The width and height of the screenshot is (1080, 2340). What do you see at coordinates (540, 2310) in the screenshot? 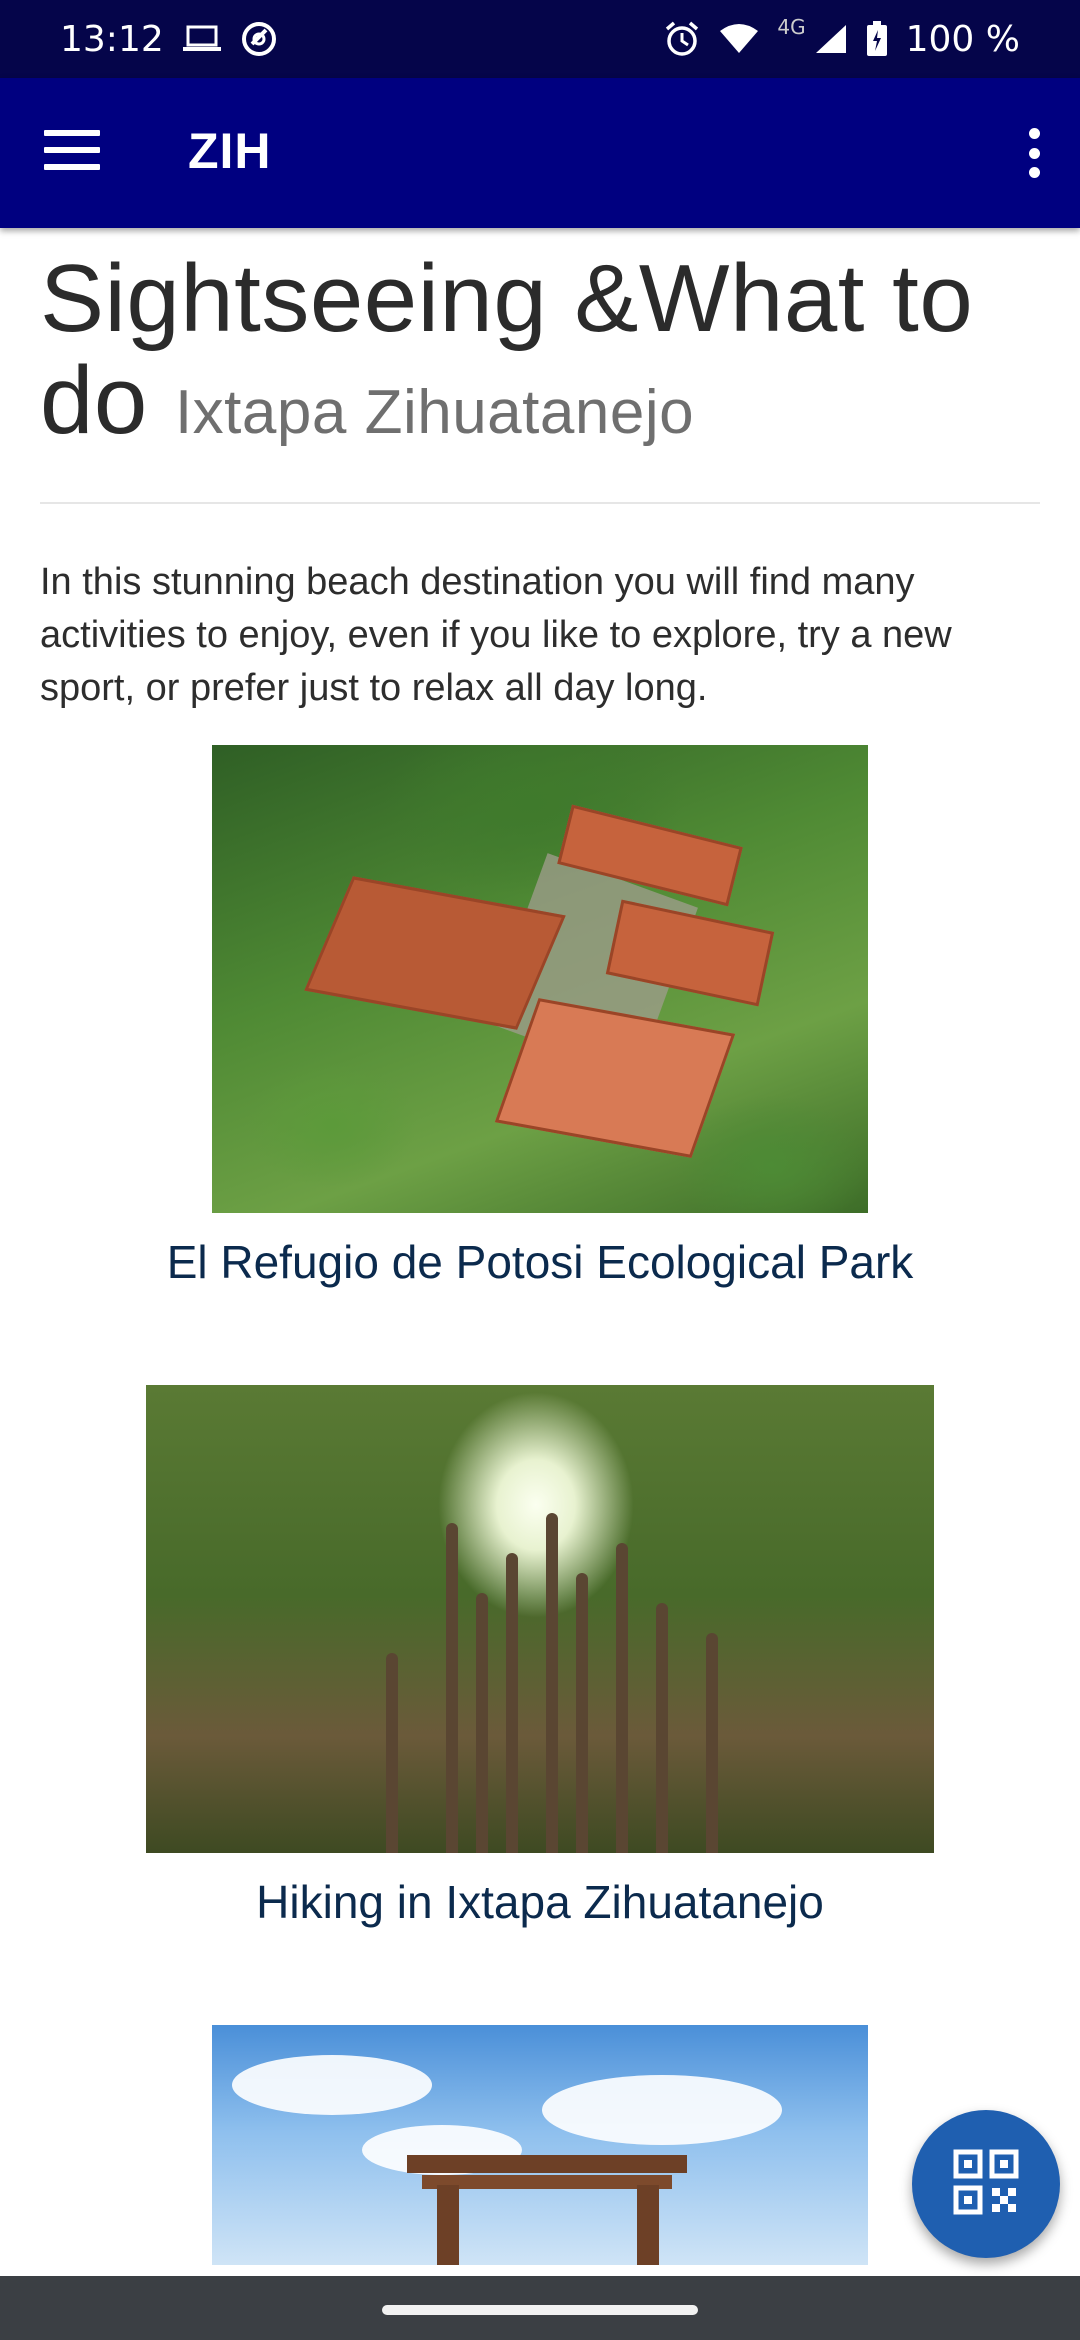
I see `home-gesture-handle` at bounding box center [540, 2310].